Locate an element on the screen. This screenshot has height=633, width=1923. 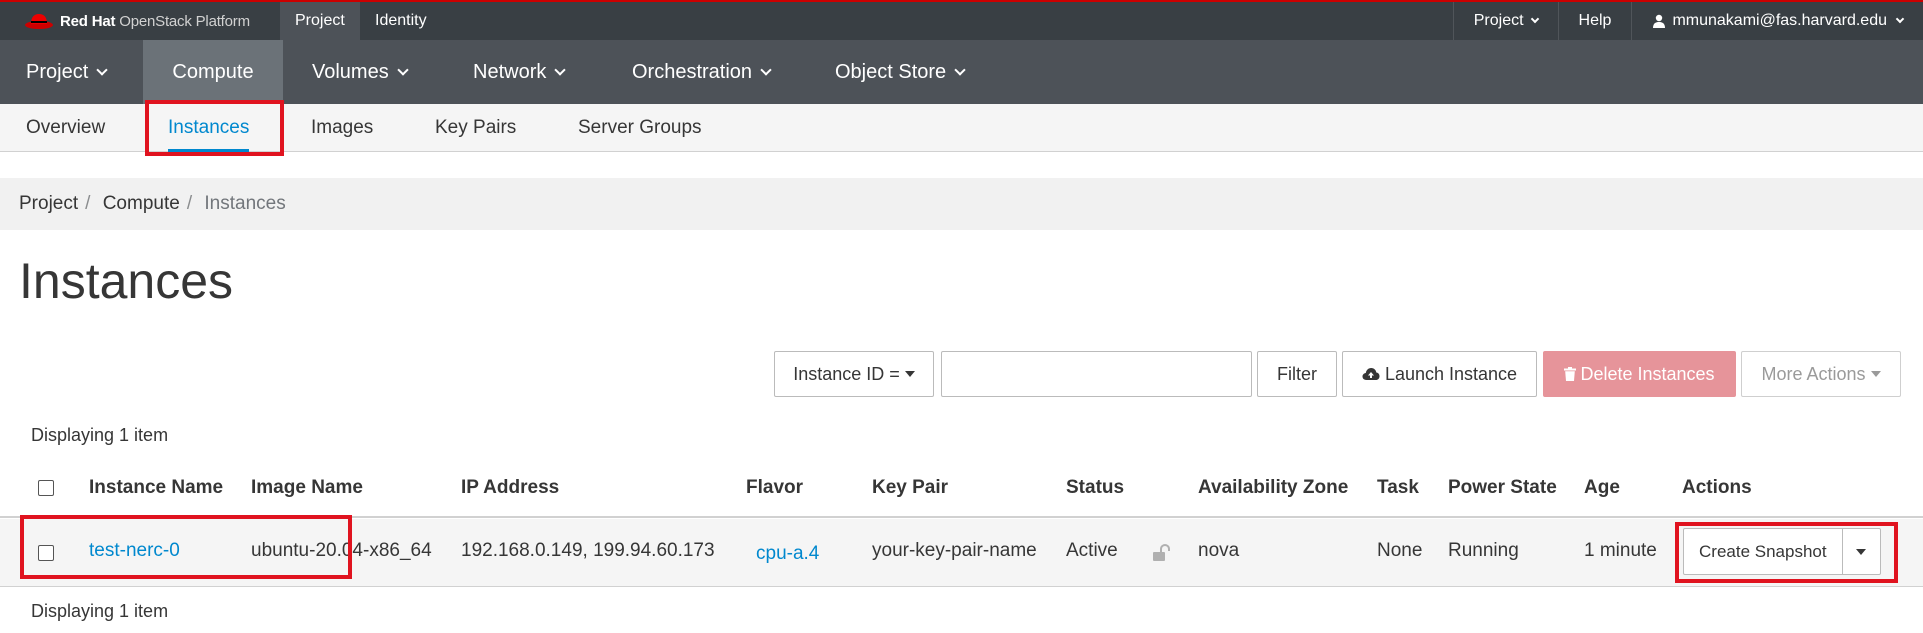
select-all-checkbox is located at coordinates (46, 488).